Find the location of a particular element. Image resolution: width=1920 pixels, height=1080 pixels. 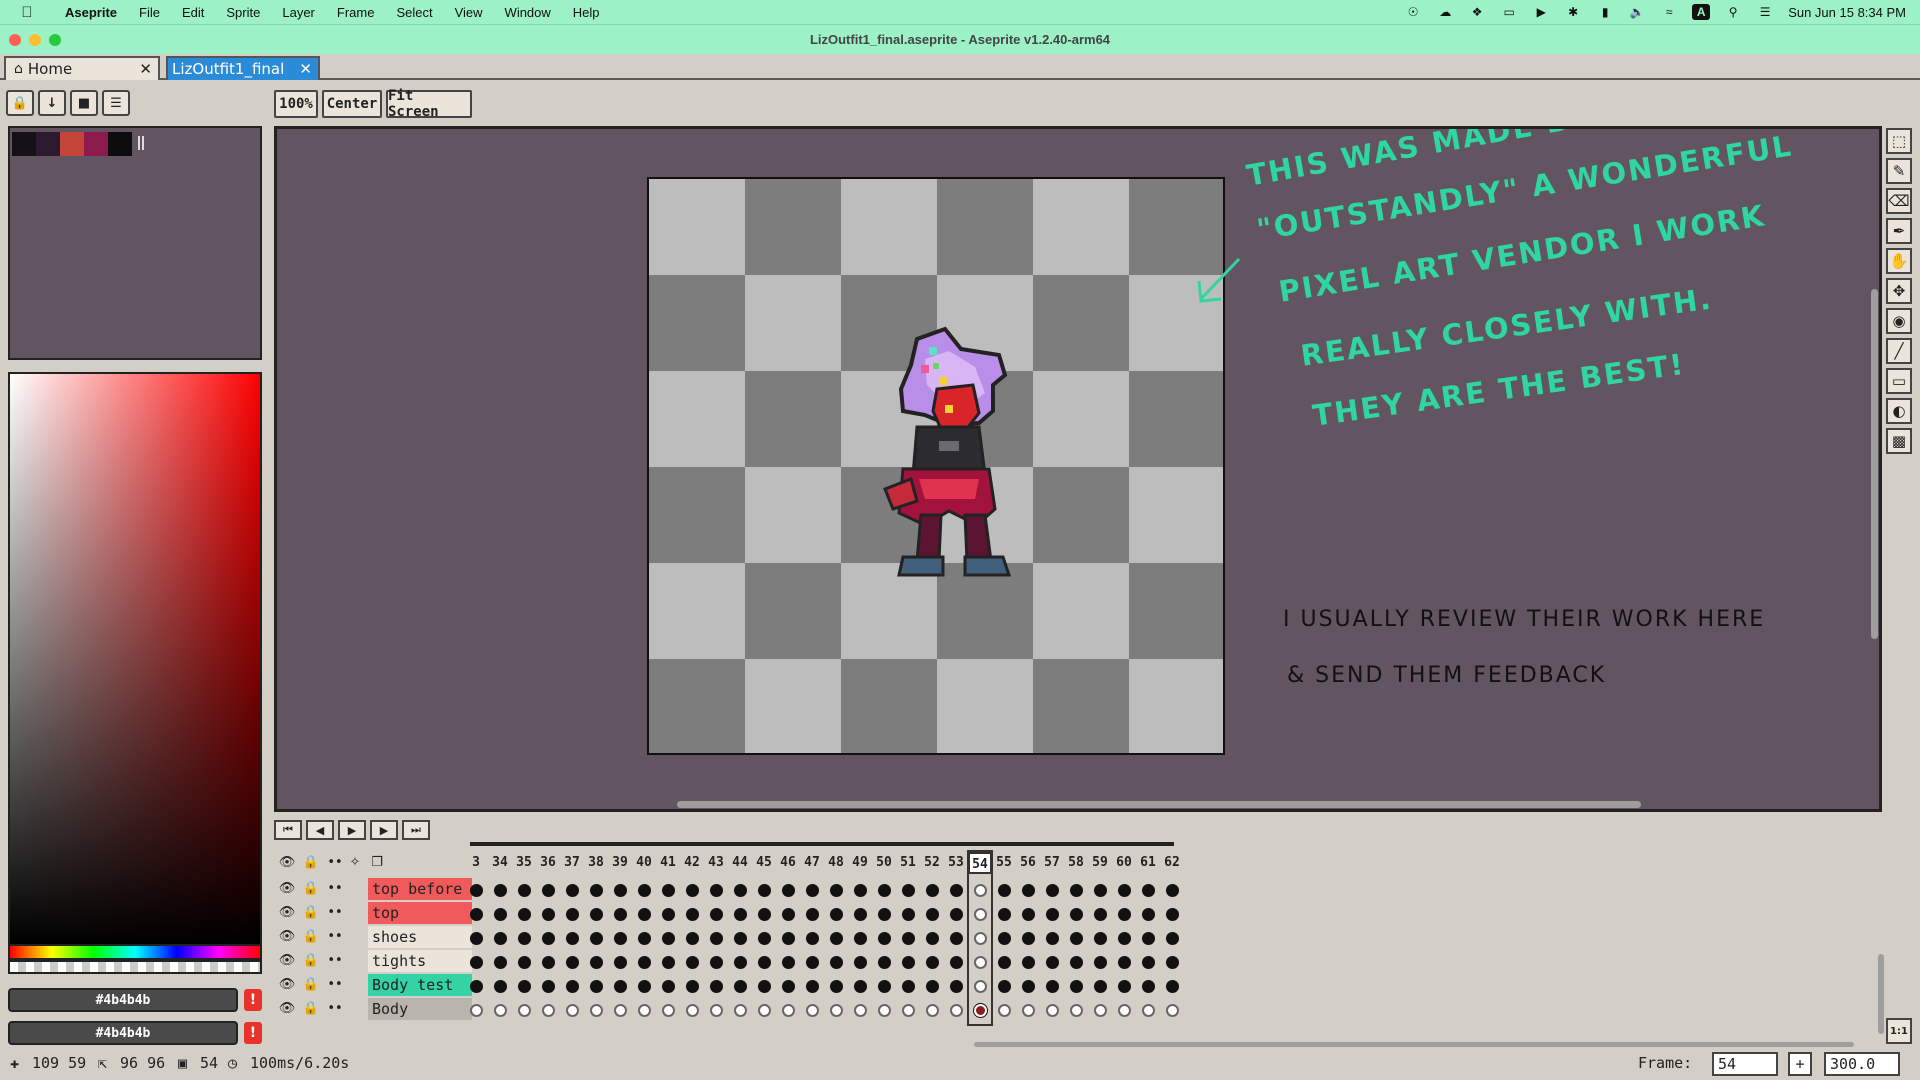

tab-document: LizOutfit1_final ✕ is located at coordinates (243, 68).